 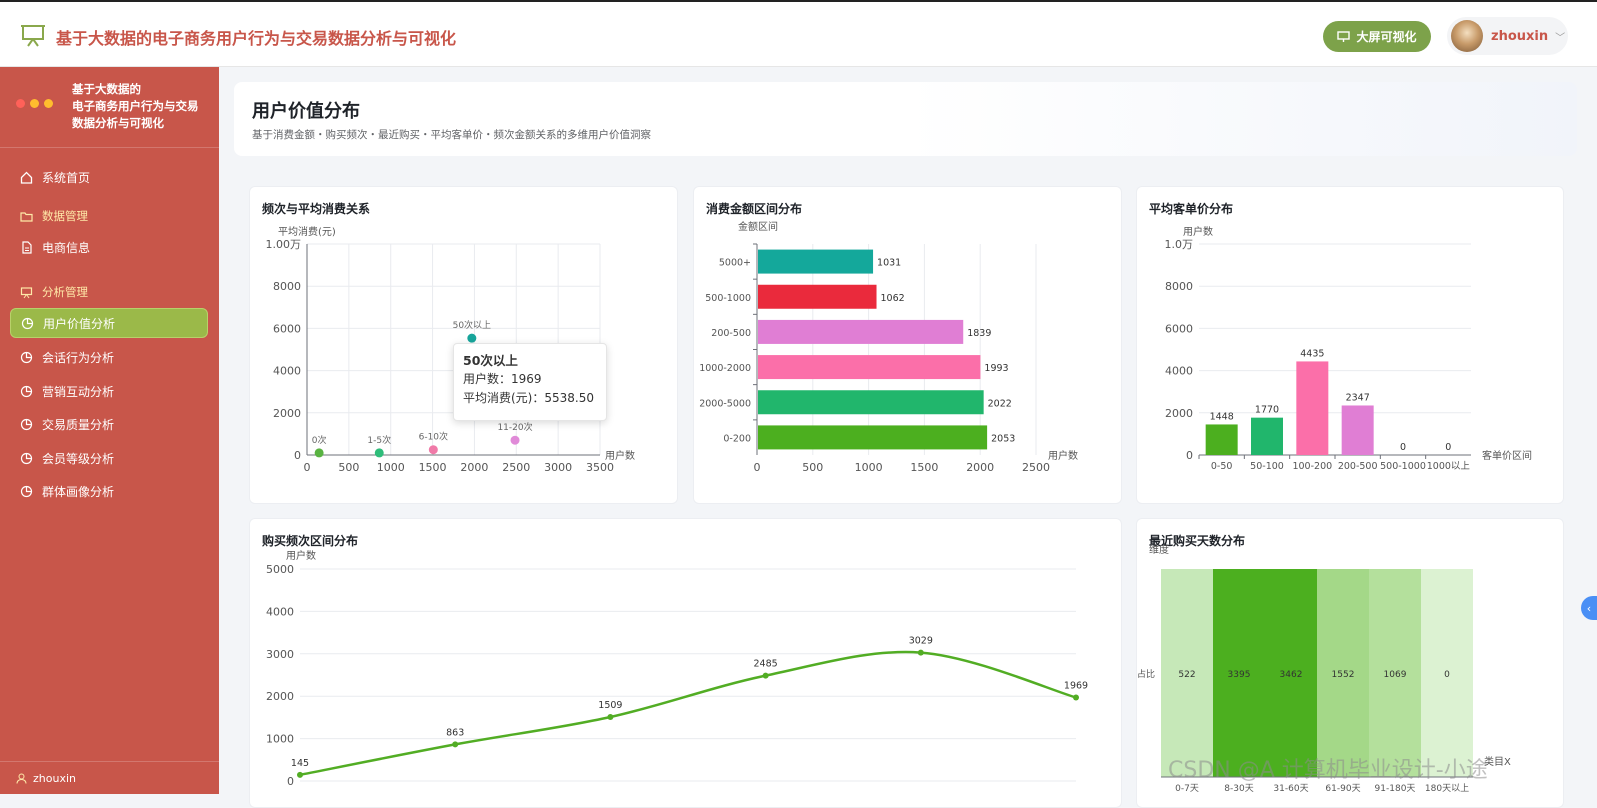 What do you see at coordinates (1076, 697) in the screenshot?
I see `line-point` at bounding box center [1076, 697].